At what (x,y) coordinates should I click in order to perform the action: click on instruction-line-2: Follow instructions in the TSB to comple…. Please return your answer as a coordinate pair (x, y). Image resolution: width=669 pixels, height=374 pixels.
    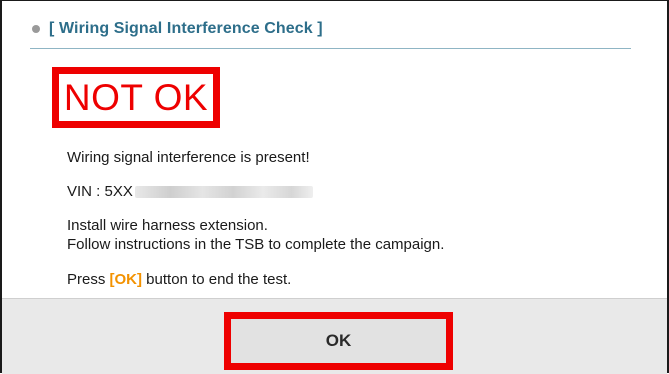
    Looking at the image, I should click on (256, 244).